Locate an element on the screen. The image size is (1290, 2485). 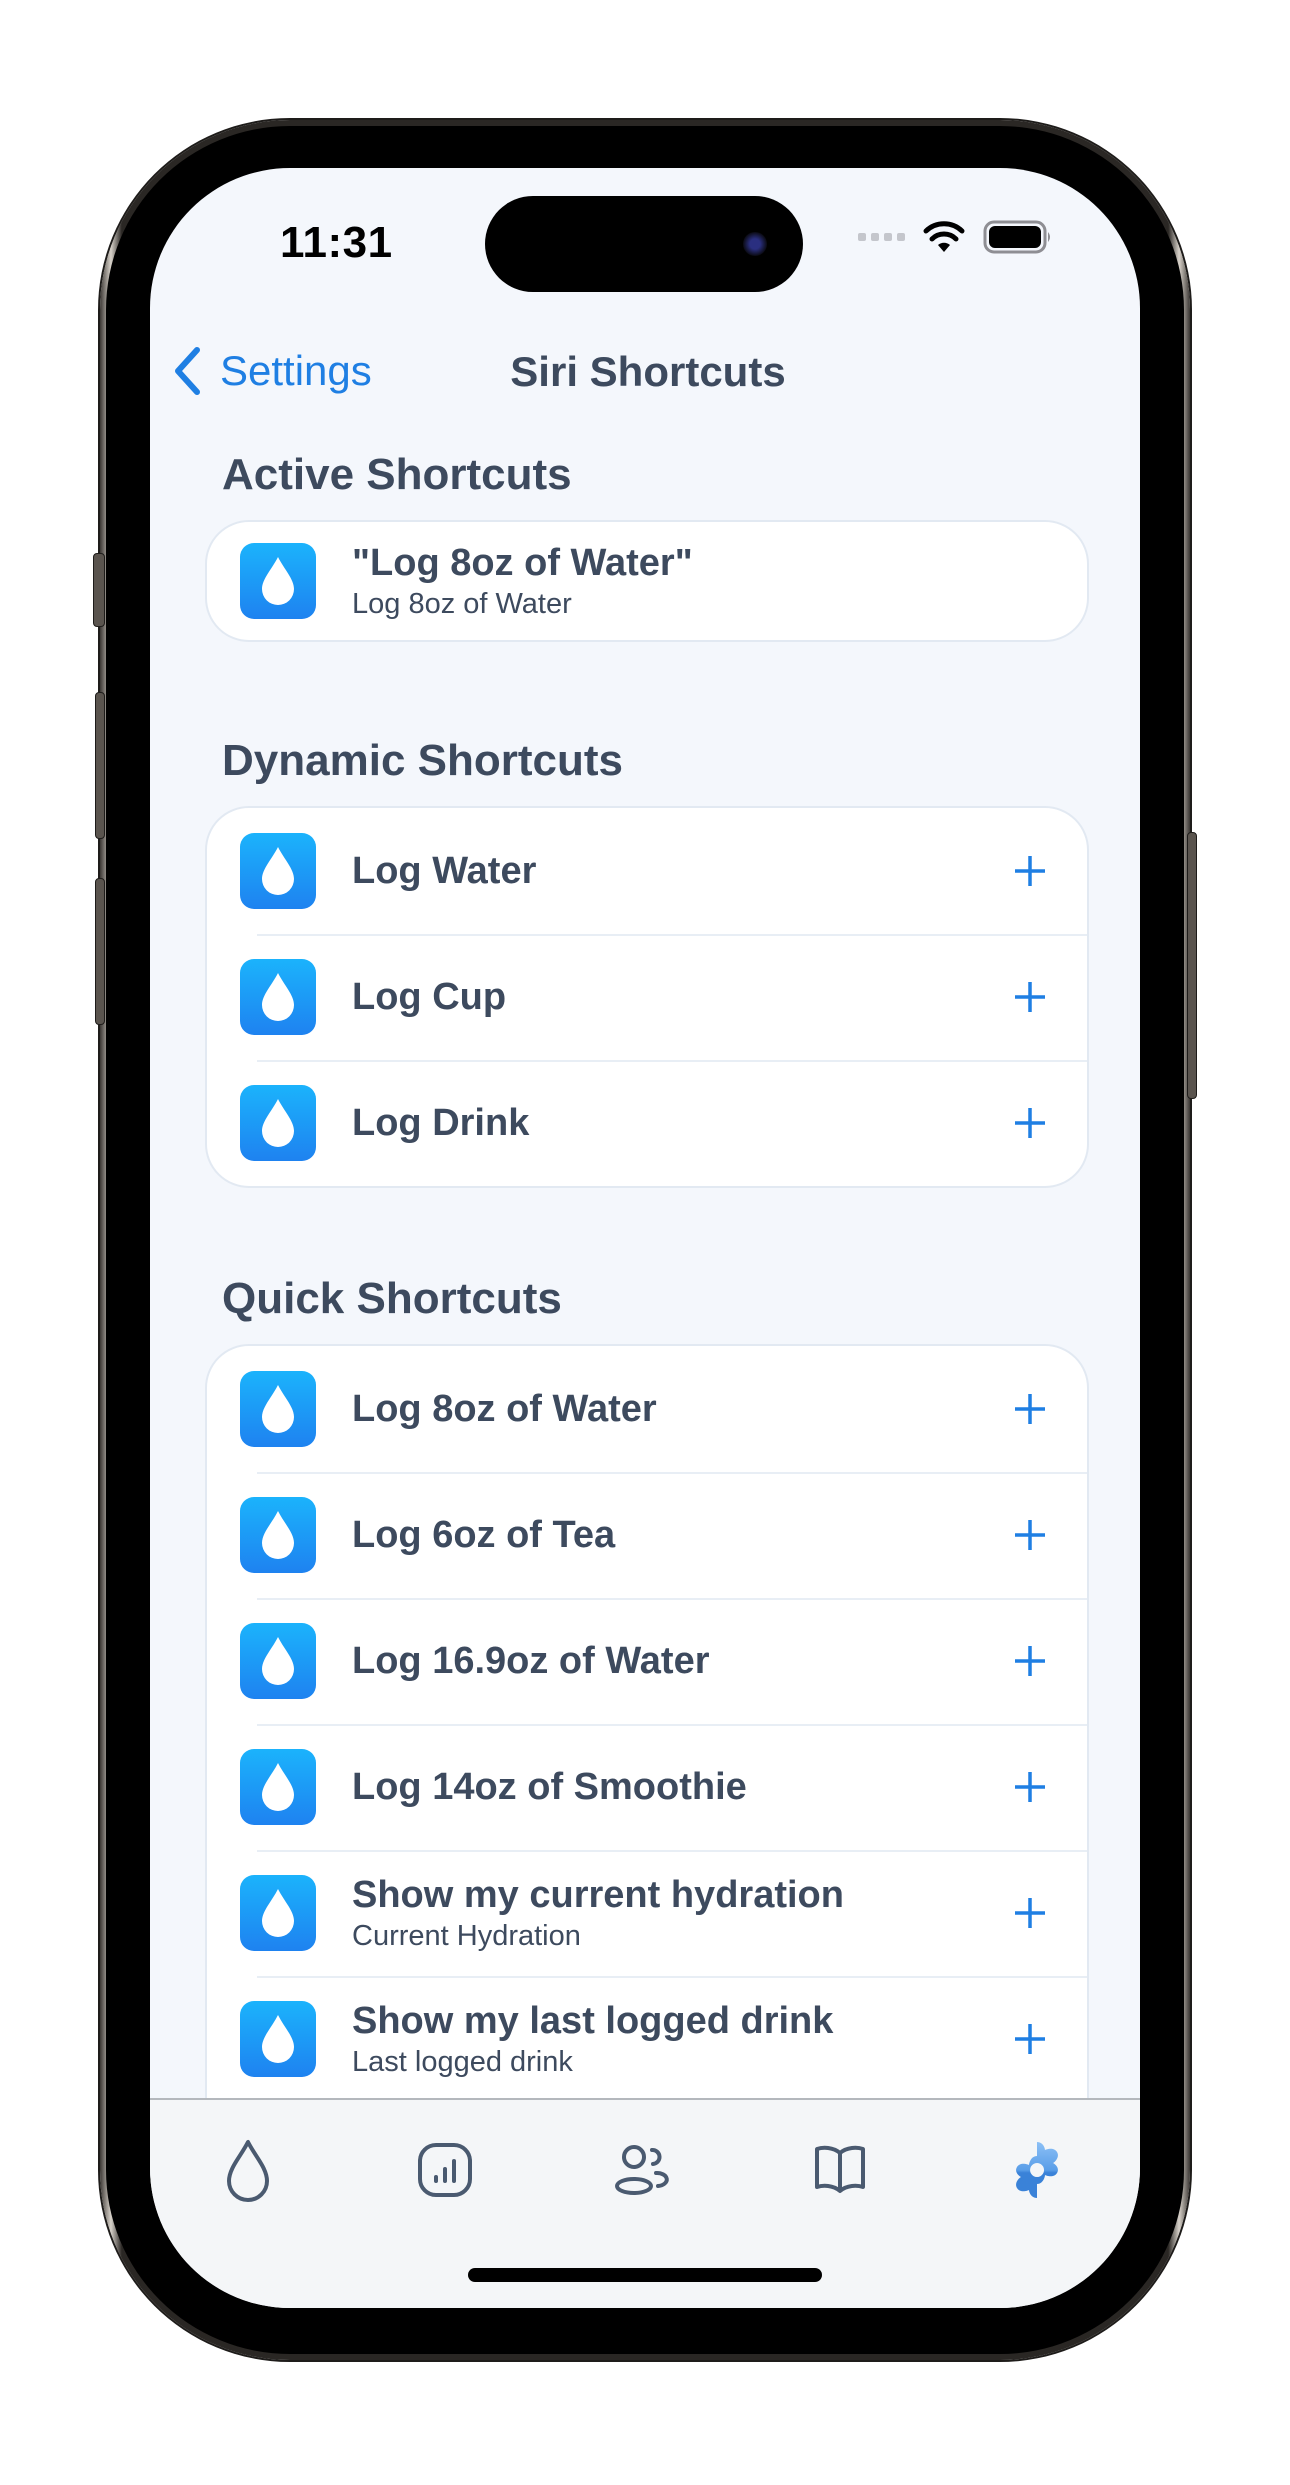
item-subtitle: Current Hydration is located at coordinates (466, 1936).